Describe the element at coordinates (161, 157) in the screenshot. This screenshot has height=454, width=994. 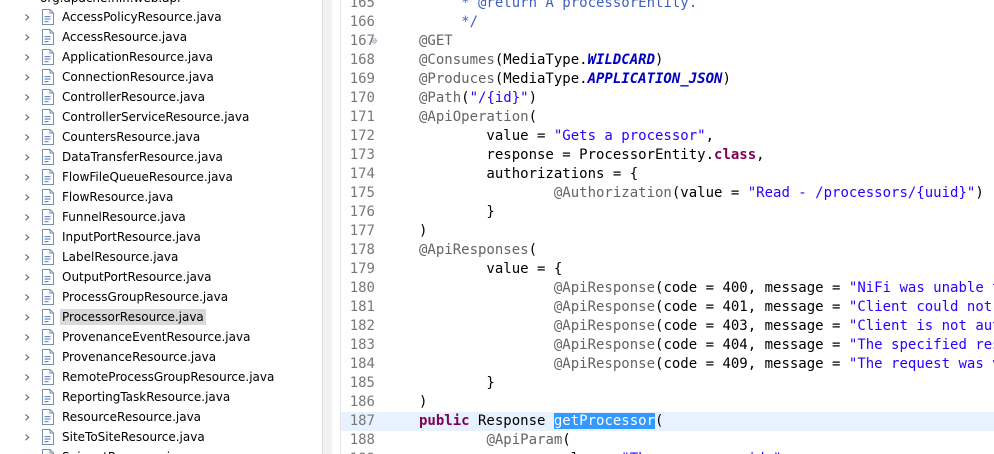
I see `tree-item: › DataTransferResource.java` at that location.